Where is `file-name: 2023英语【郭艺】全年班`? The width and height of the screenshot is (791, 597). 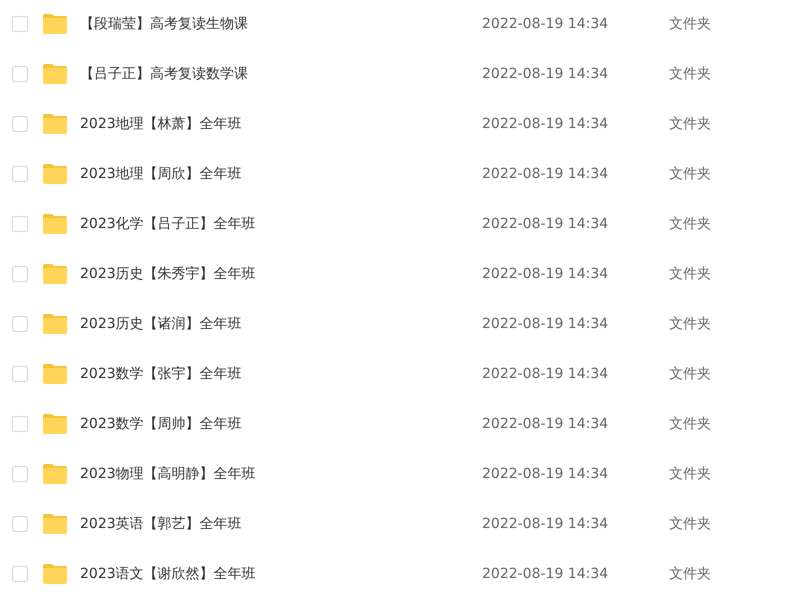
file-name: 2023英语【郭艺】全年班 is located at coordinates (281, 524).